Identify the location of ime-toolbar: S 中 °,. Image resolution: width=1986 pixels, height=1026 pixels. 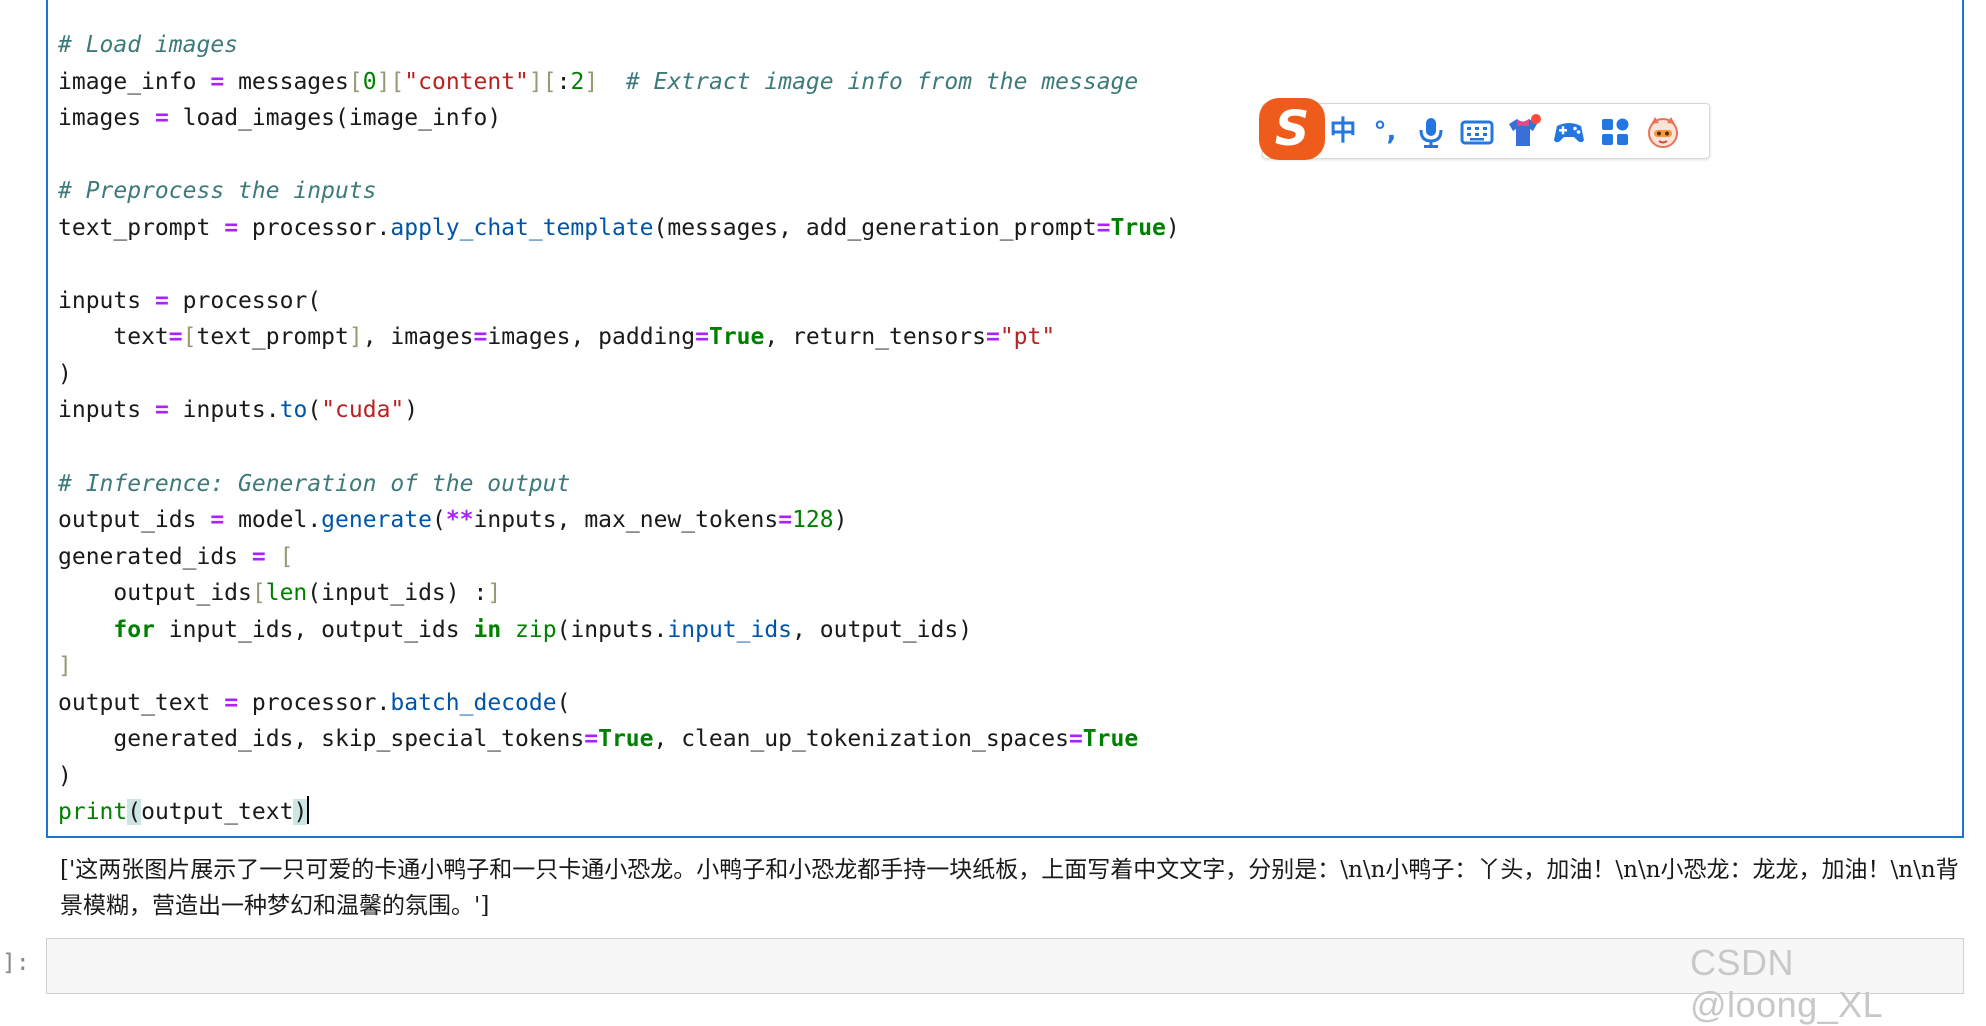
(1484, 129).